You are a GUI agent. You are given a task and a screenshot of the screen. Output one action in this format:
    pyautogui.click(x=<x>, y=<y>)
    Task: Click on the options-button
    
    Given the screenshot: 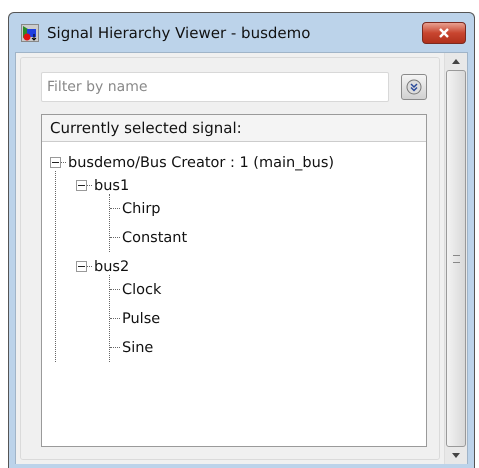 What is the action you would take?
    pyautogui.click(x=414, y=87)
    